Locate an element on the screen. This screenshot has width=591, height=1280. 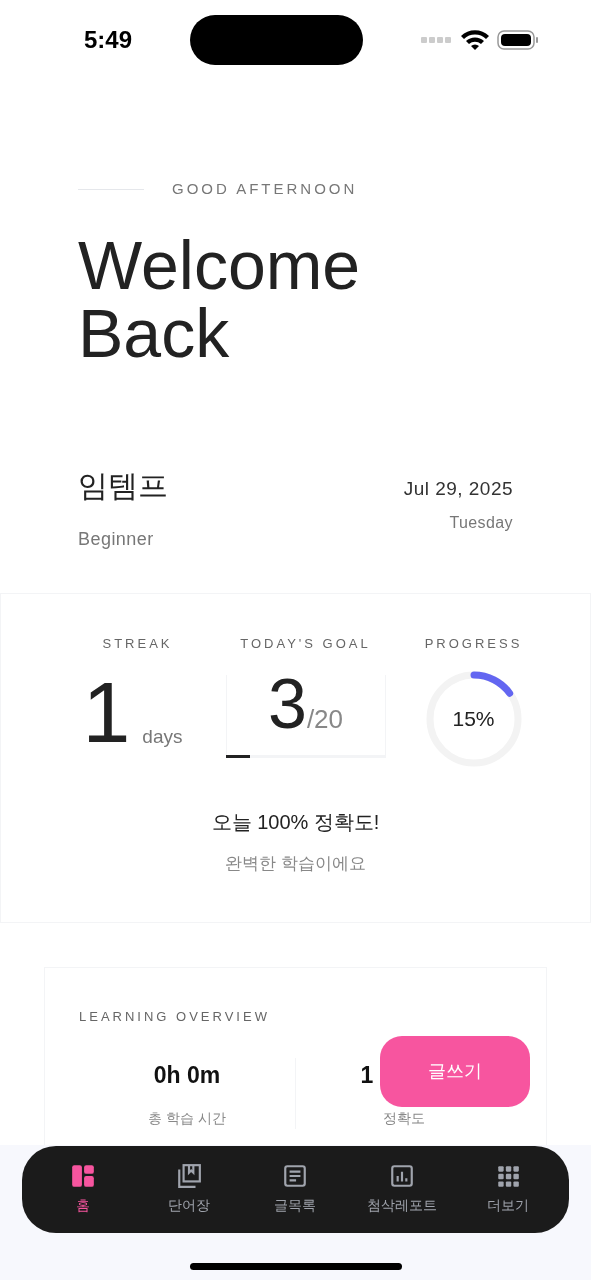
overview-value: 0h 0m is located at coordinates (187, 1075).